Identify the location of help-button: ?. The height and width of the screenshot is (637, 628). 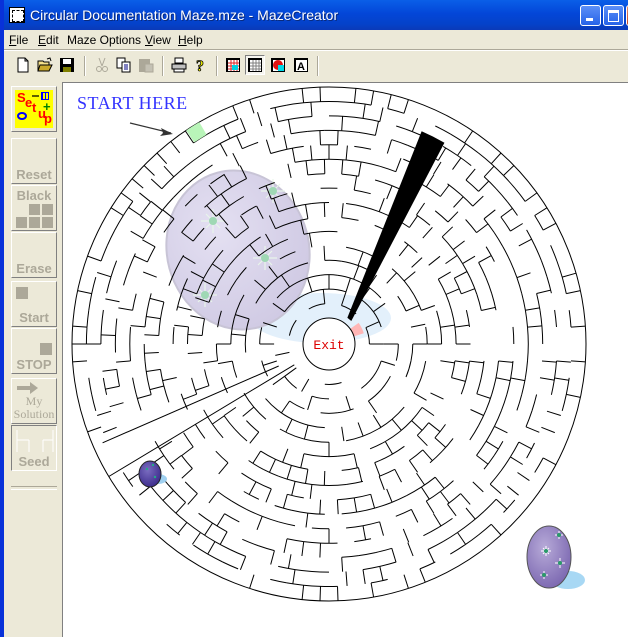
(201, 65).